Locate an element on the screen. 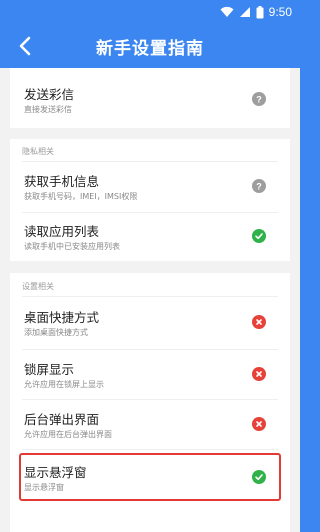 The image size is (320, 532). permission-row-background-popup: 后台弹出界面 允许应用在后台弹出界面 is located at coordinates (150, 425).